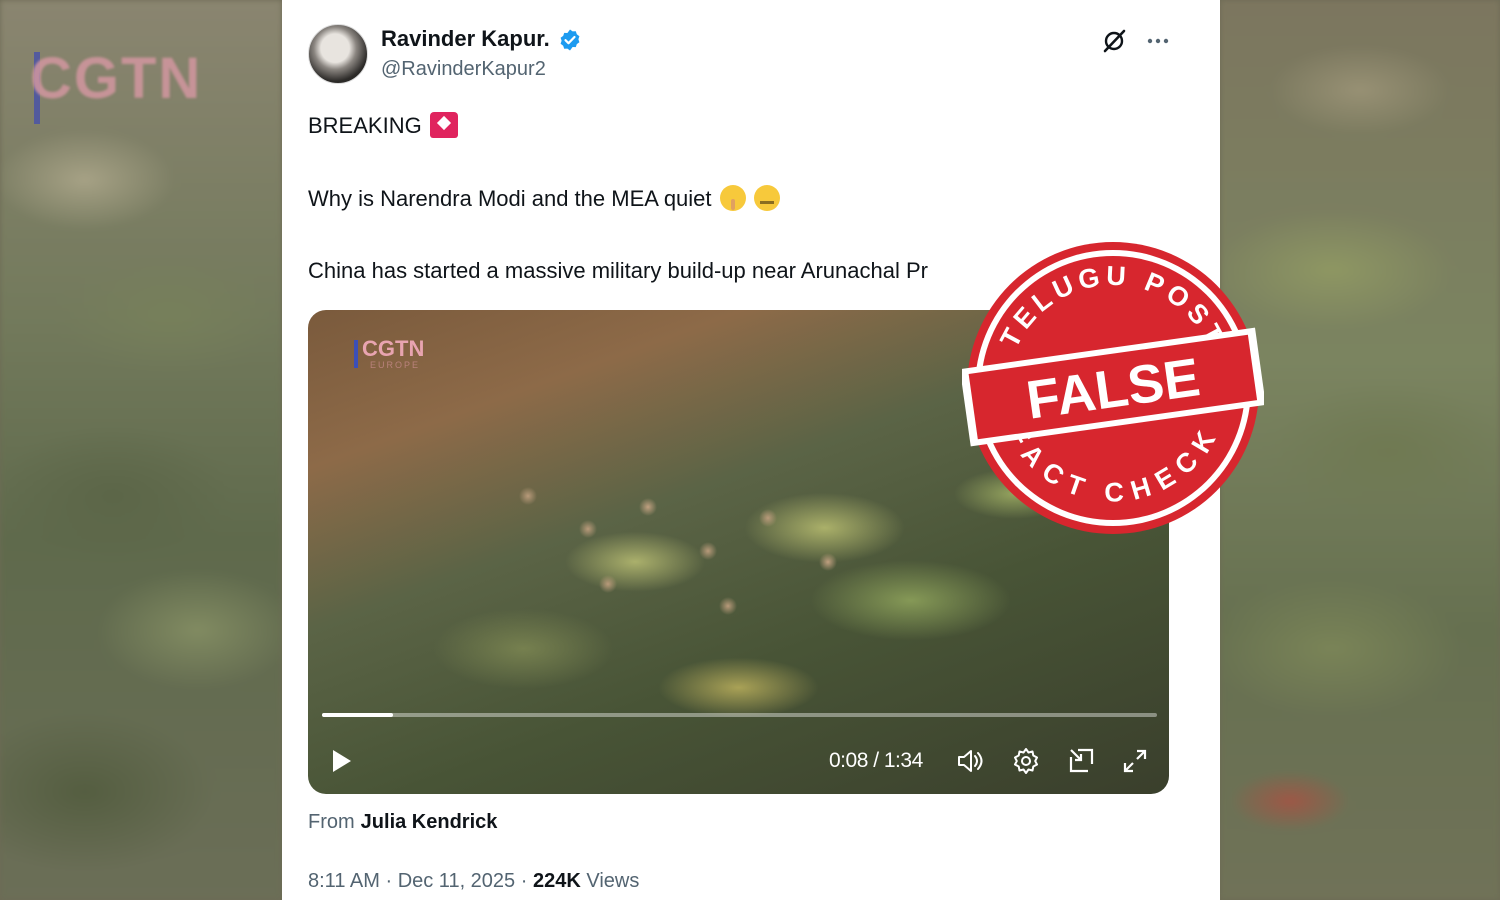 The image size is (1500, 900). I want to click on avatar, so click(338, 54).